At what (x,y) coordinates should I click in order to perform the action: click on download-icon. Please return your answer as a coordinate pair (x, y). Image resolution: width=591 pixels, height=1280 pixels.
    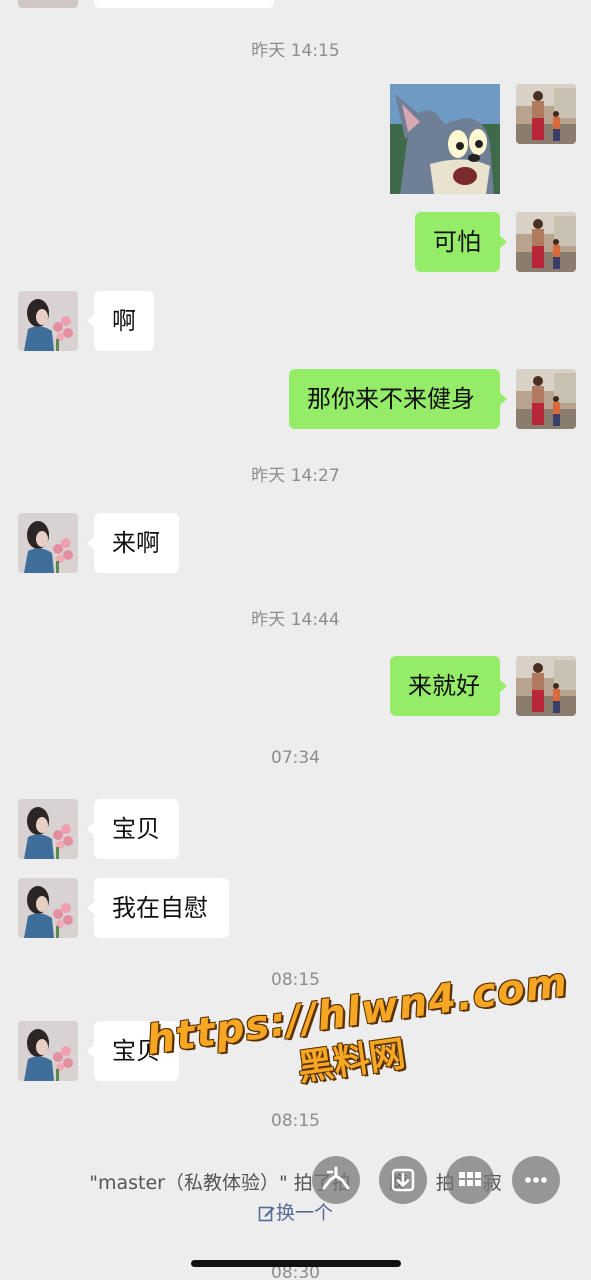
    Looking at the image, I should click on (403, 1180).